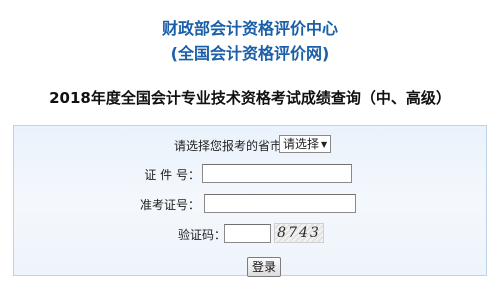 The image size is (500, 298). What do you see at coordinates (234, 146) in the screenshot?
I see `province-label: 请选择您报考的省市：` at bounding box center [234, 146].